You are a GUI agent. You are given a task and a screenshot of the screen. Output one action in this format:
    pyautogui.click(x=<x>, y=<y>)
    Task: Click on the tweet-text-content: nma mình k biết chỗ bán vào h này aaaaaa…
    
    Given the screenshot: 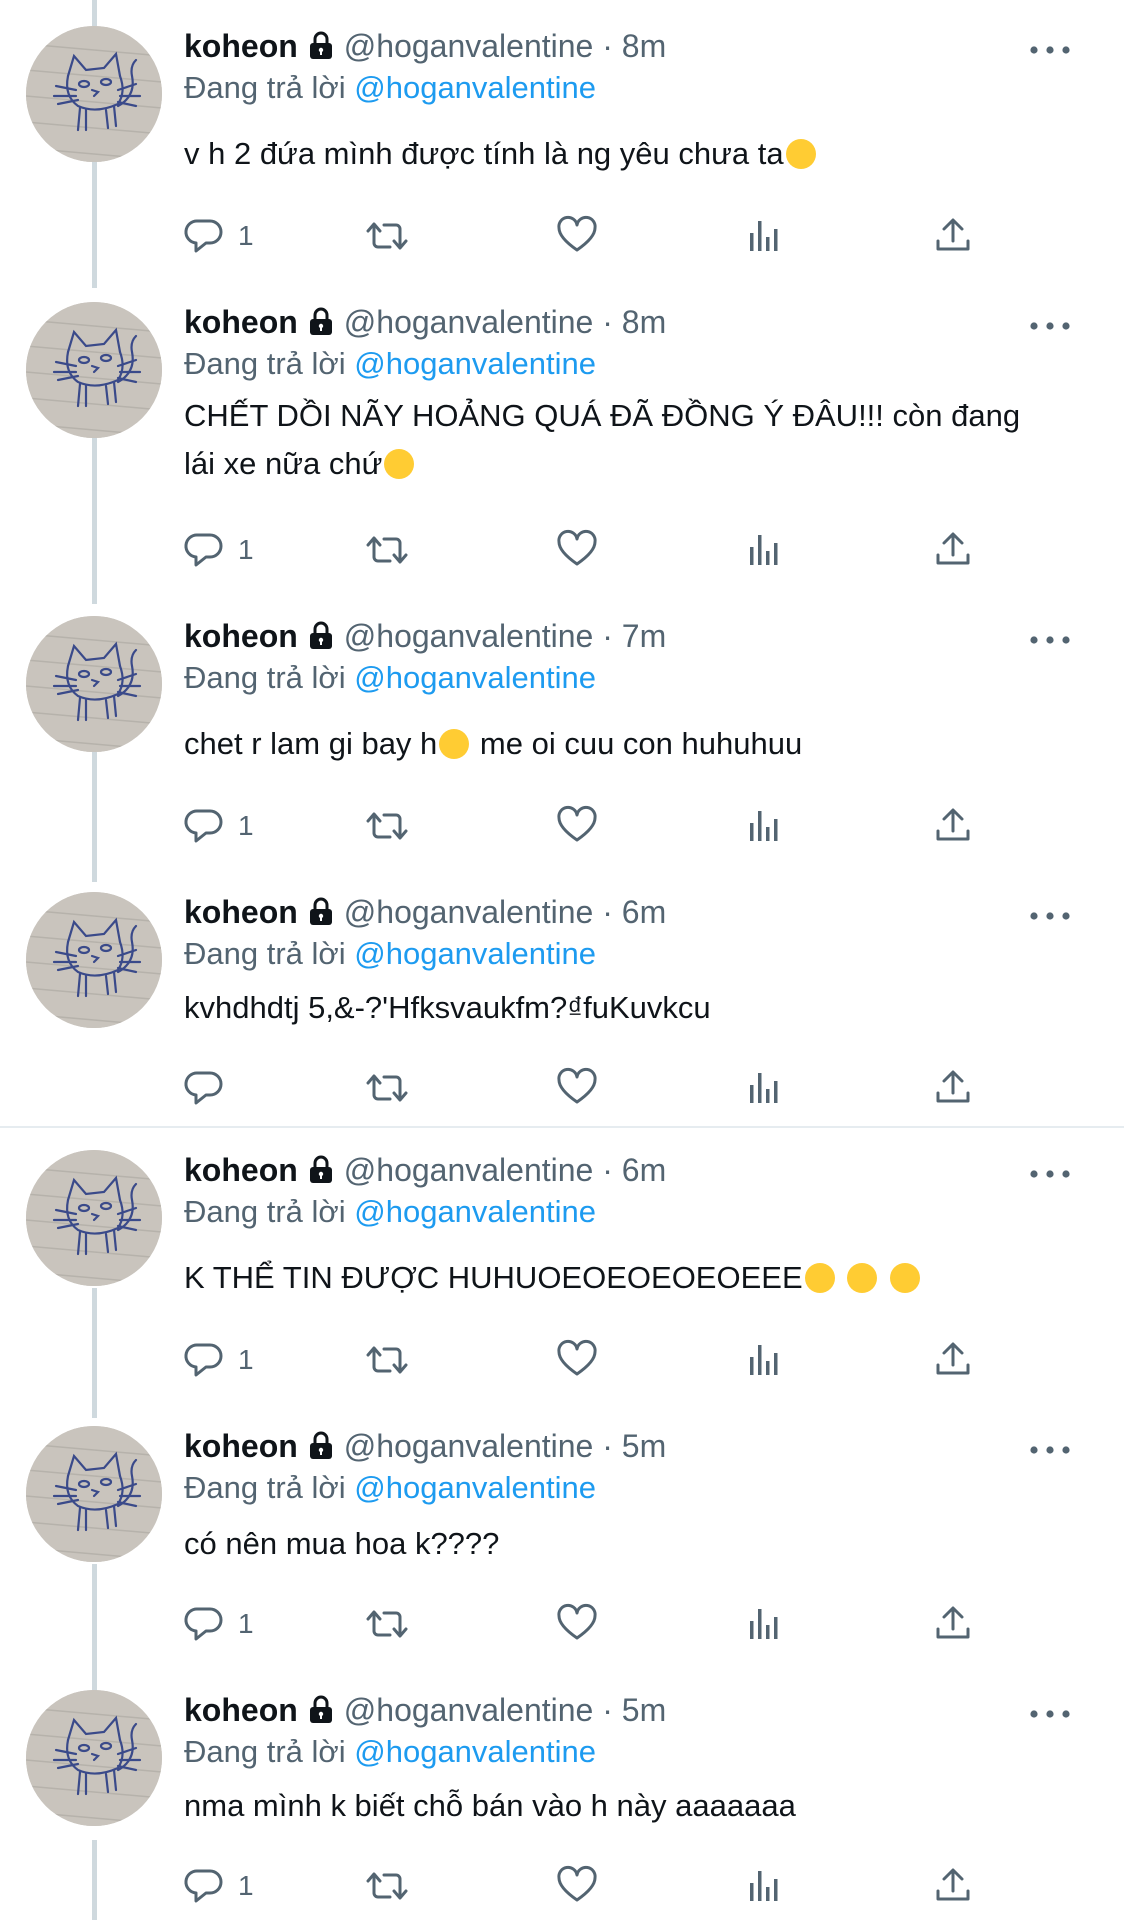 What is the action you would take?
    pyautogui.click(x=490, y=1805)
    